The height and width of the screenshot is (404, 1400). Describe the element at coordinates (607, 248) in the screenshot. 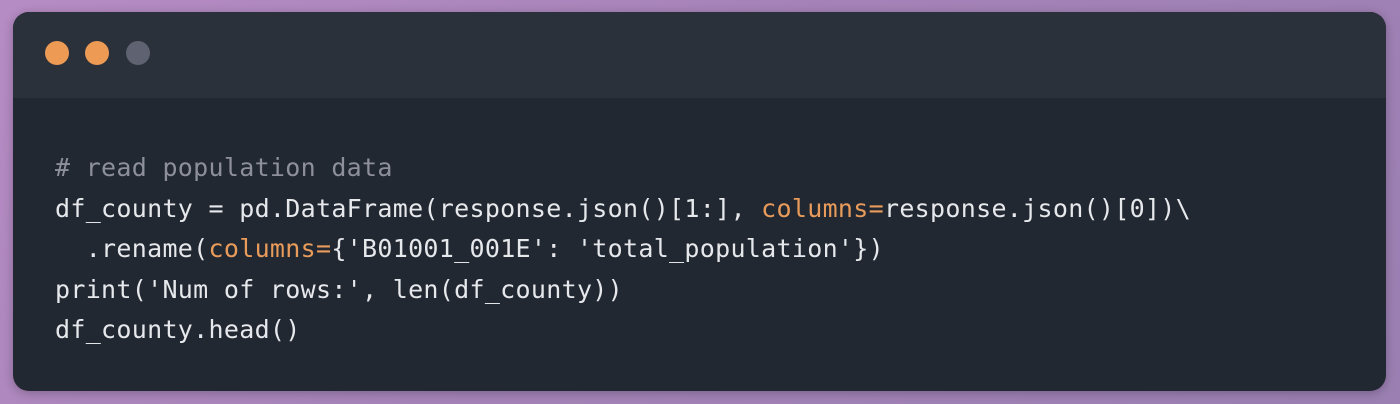

I see `code-token: {'B01001_001E': 'total_population'})` at that location.